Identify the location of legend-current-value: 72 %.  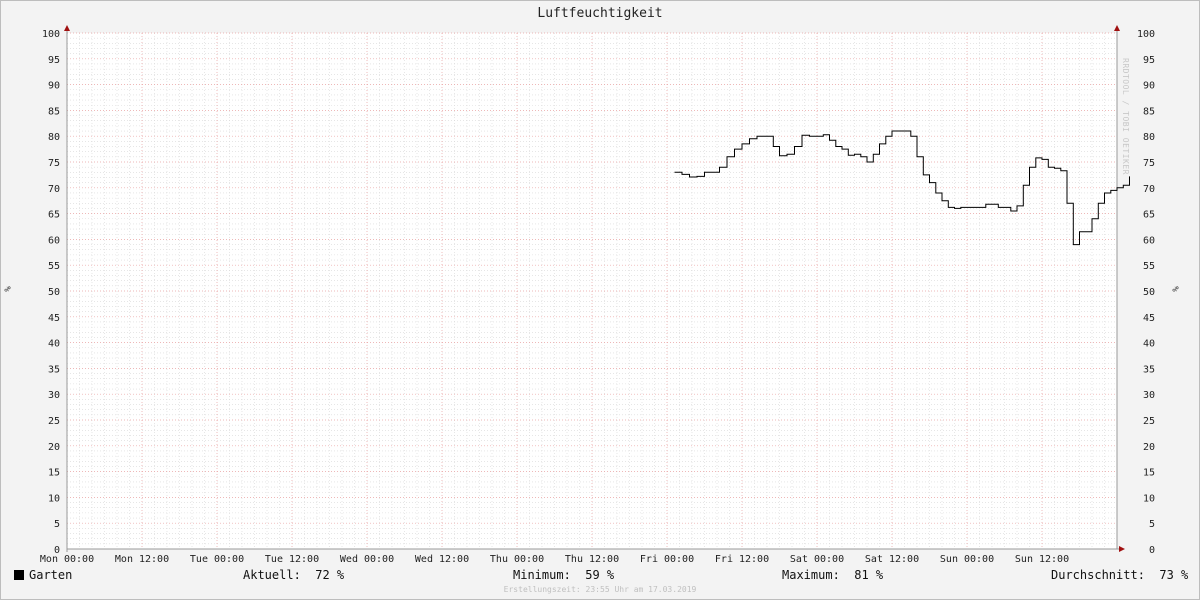
(330, 575).